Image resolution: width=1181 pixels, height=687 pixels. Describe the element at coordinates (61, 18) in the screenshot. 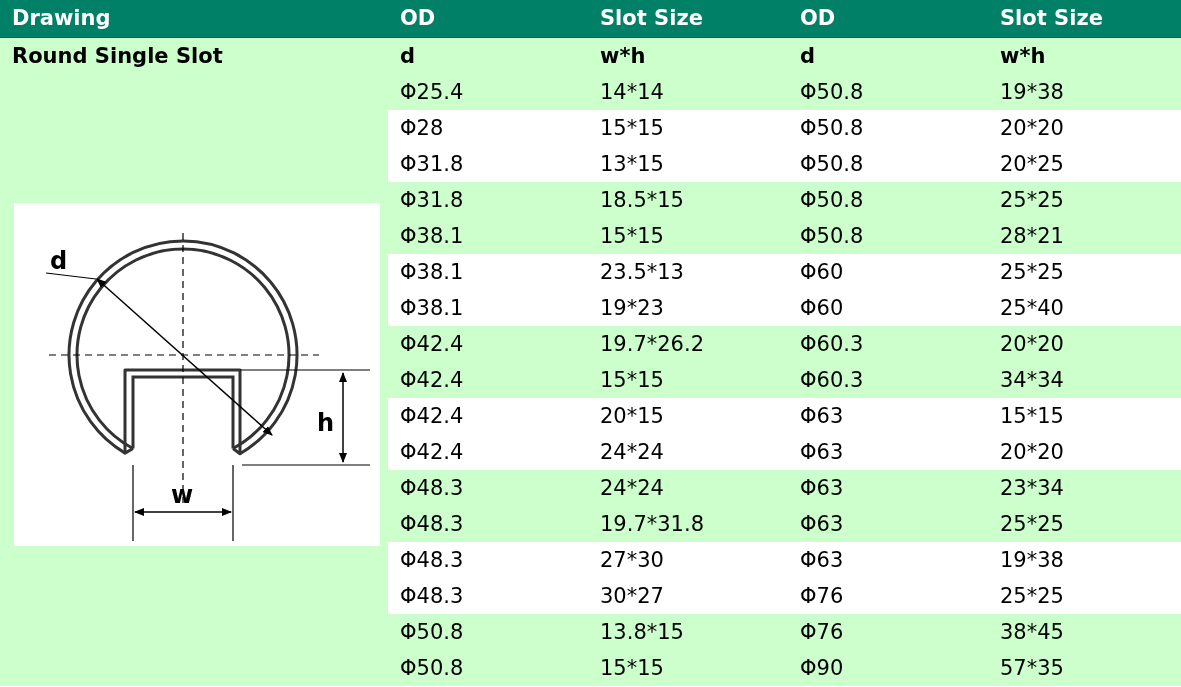

I see `column-header: Drawing` at that location.